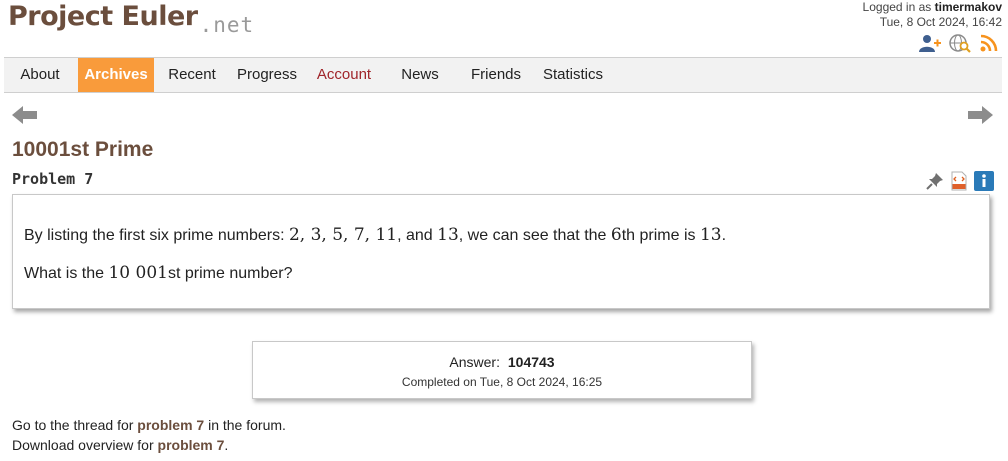 This screenshot has height=461, width=1008. I want to click on text-segment: th prime is, so click(660, 235).